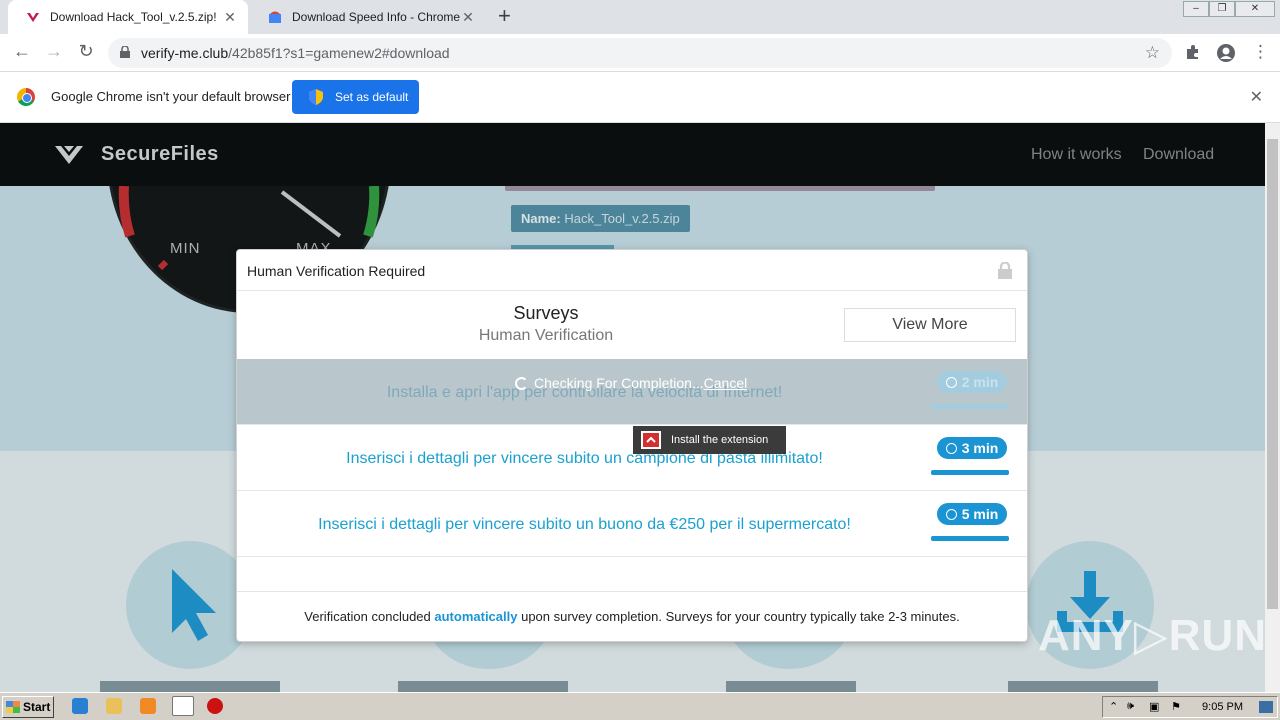  I want to click on flag-icon: ⚑, so click(1176, 706).